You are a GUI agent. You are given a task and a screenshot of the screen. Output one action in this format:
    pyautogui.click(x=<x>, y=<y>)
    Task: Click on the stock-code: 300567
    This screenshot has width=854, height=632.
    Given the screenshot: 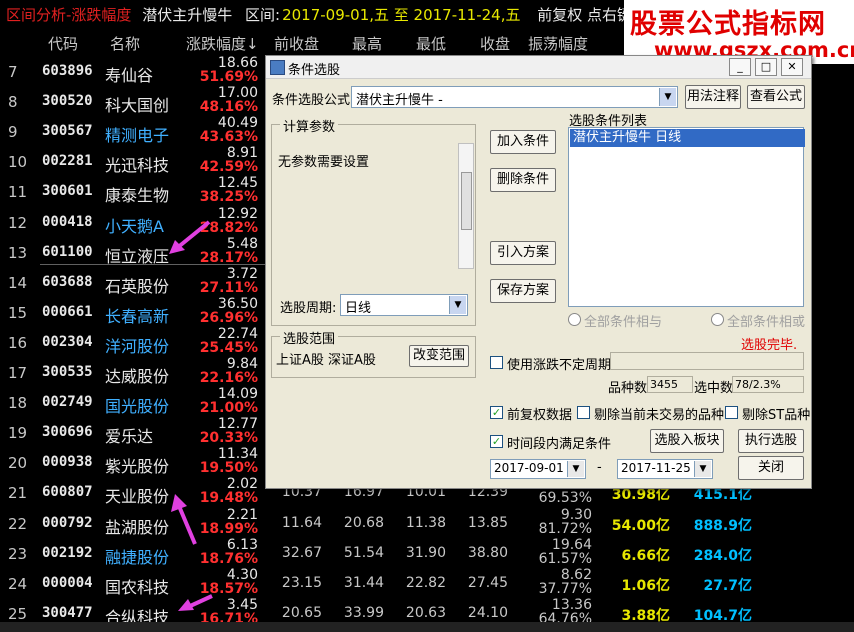 What is the action you would take?
    pyautogui.click(x=67, y=131)
    